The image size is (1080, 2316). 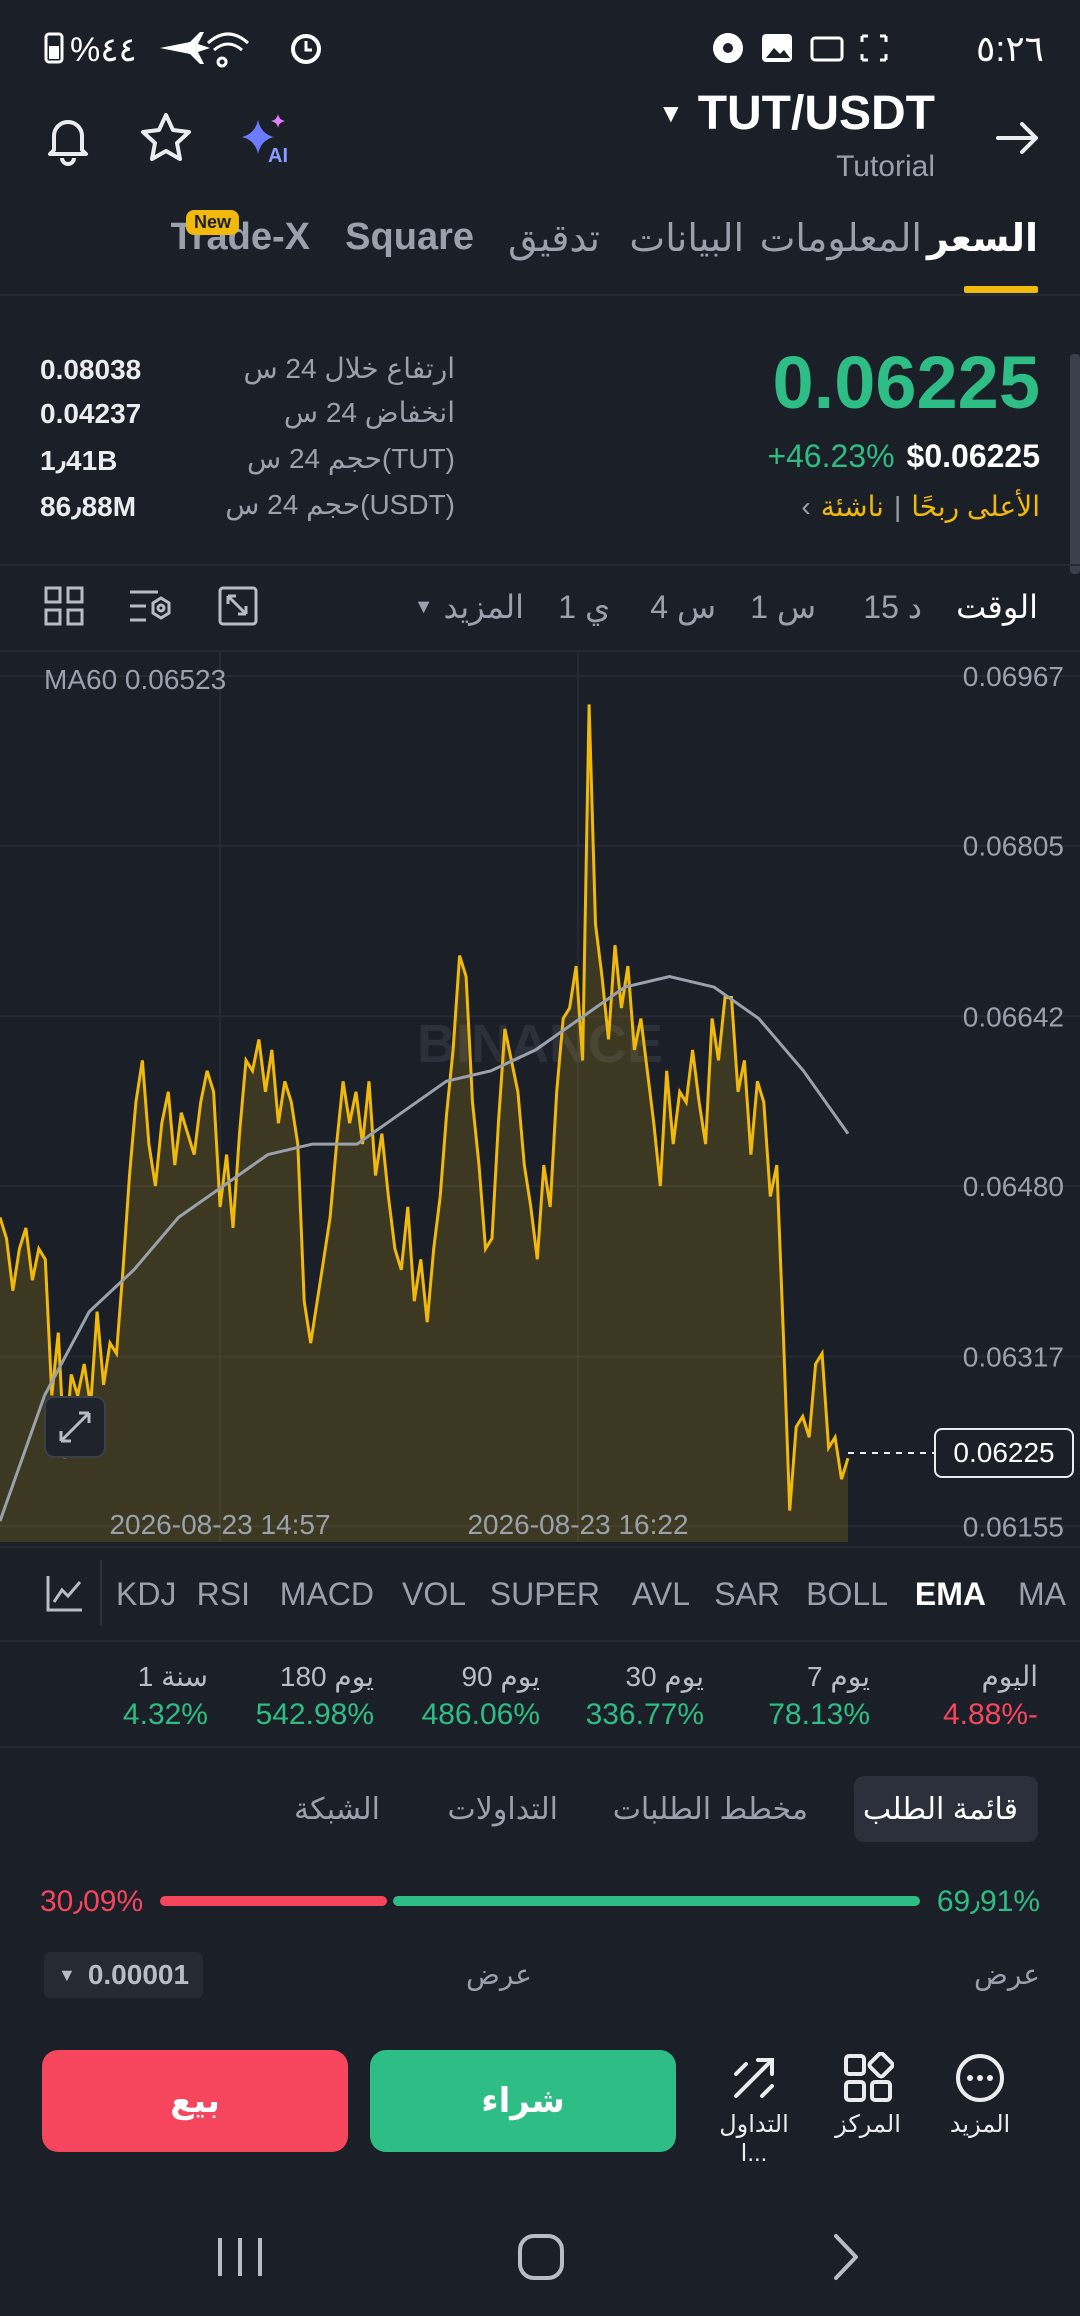 What do you see at coordinates (151, 608) in the screenshot?
I see `indicator-settings-icon` at bounding box center [151, 608].